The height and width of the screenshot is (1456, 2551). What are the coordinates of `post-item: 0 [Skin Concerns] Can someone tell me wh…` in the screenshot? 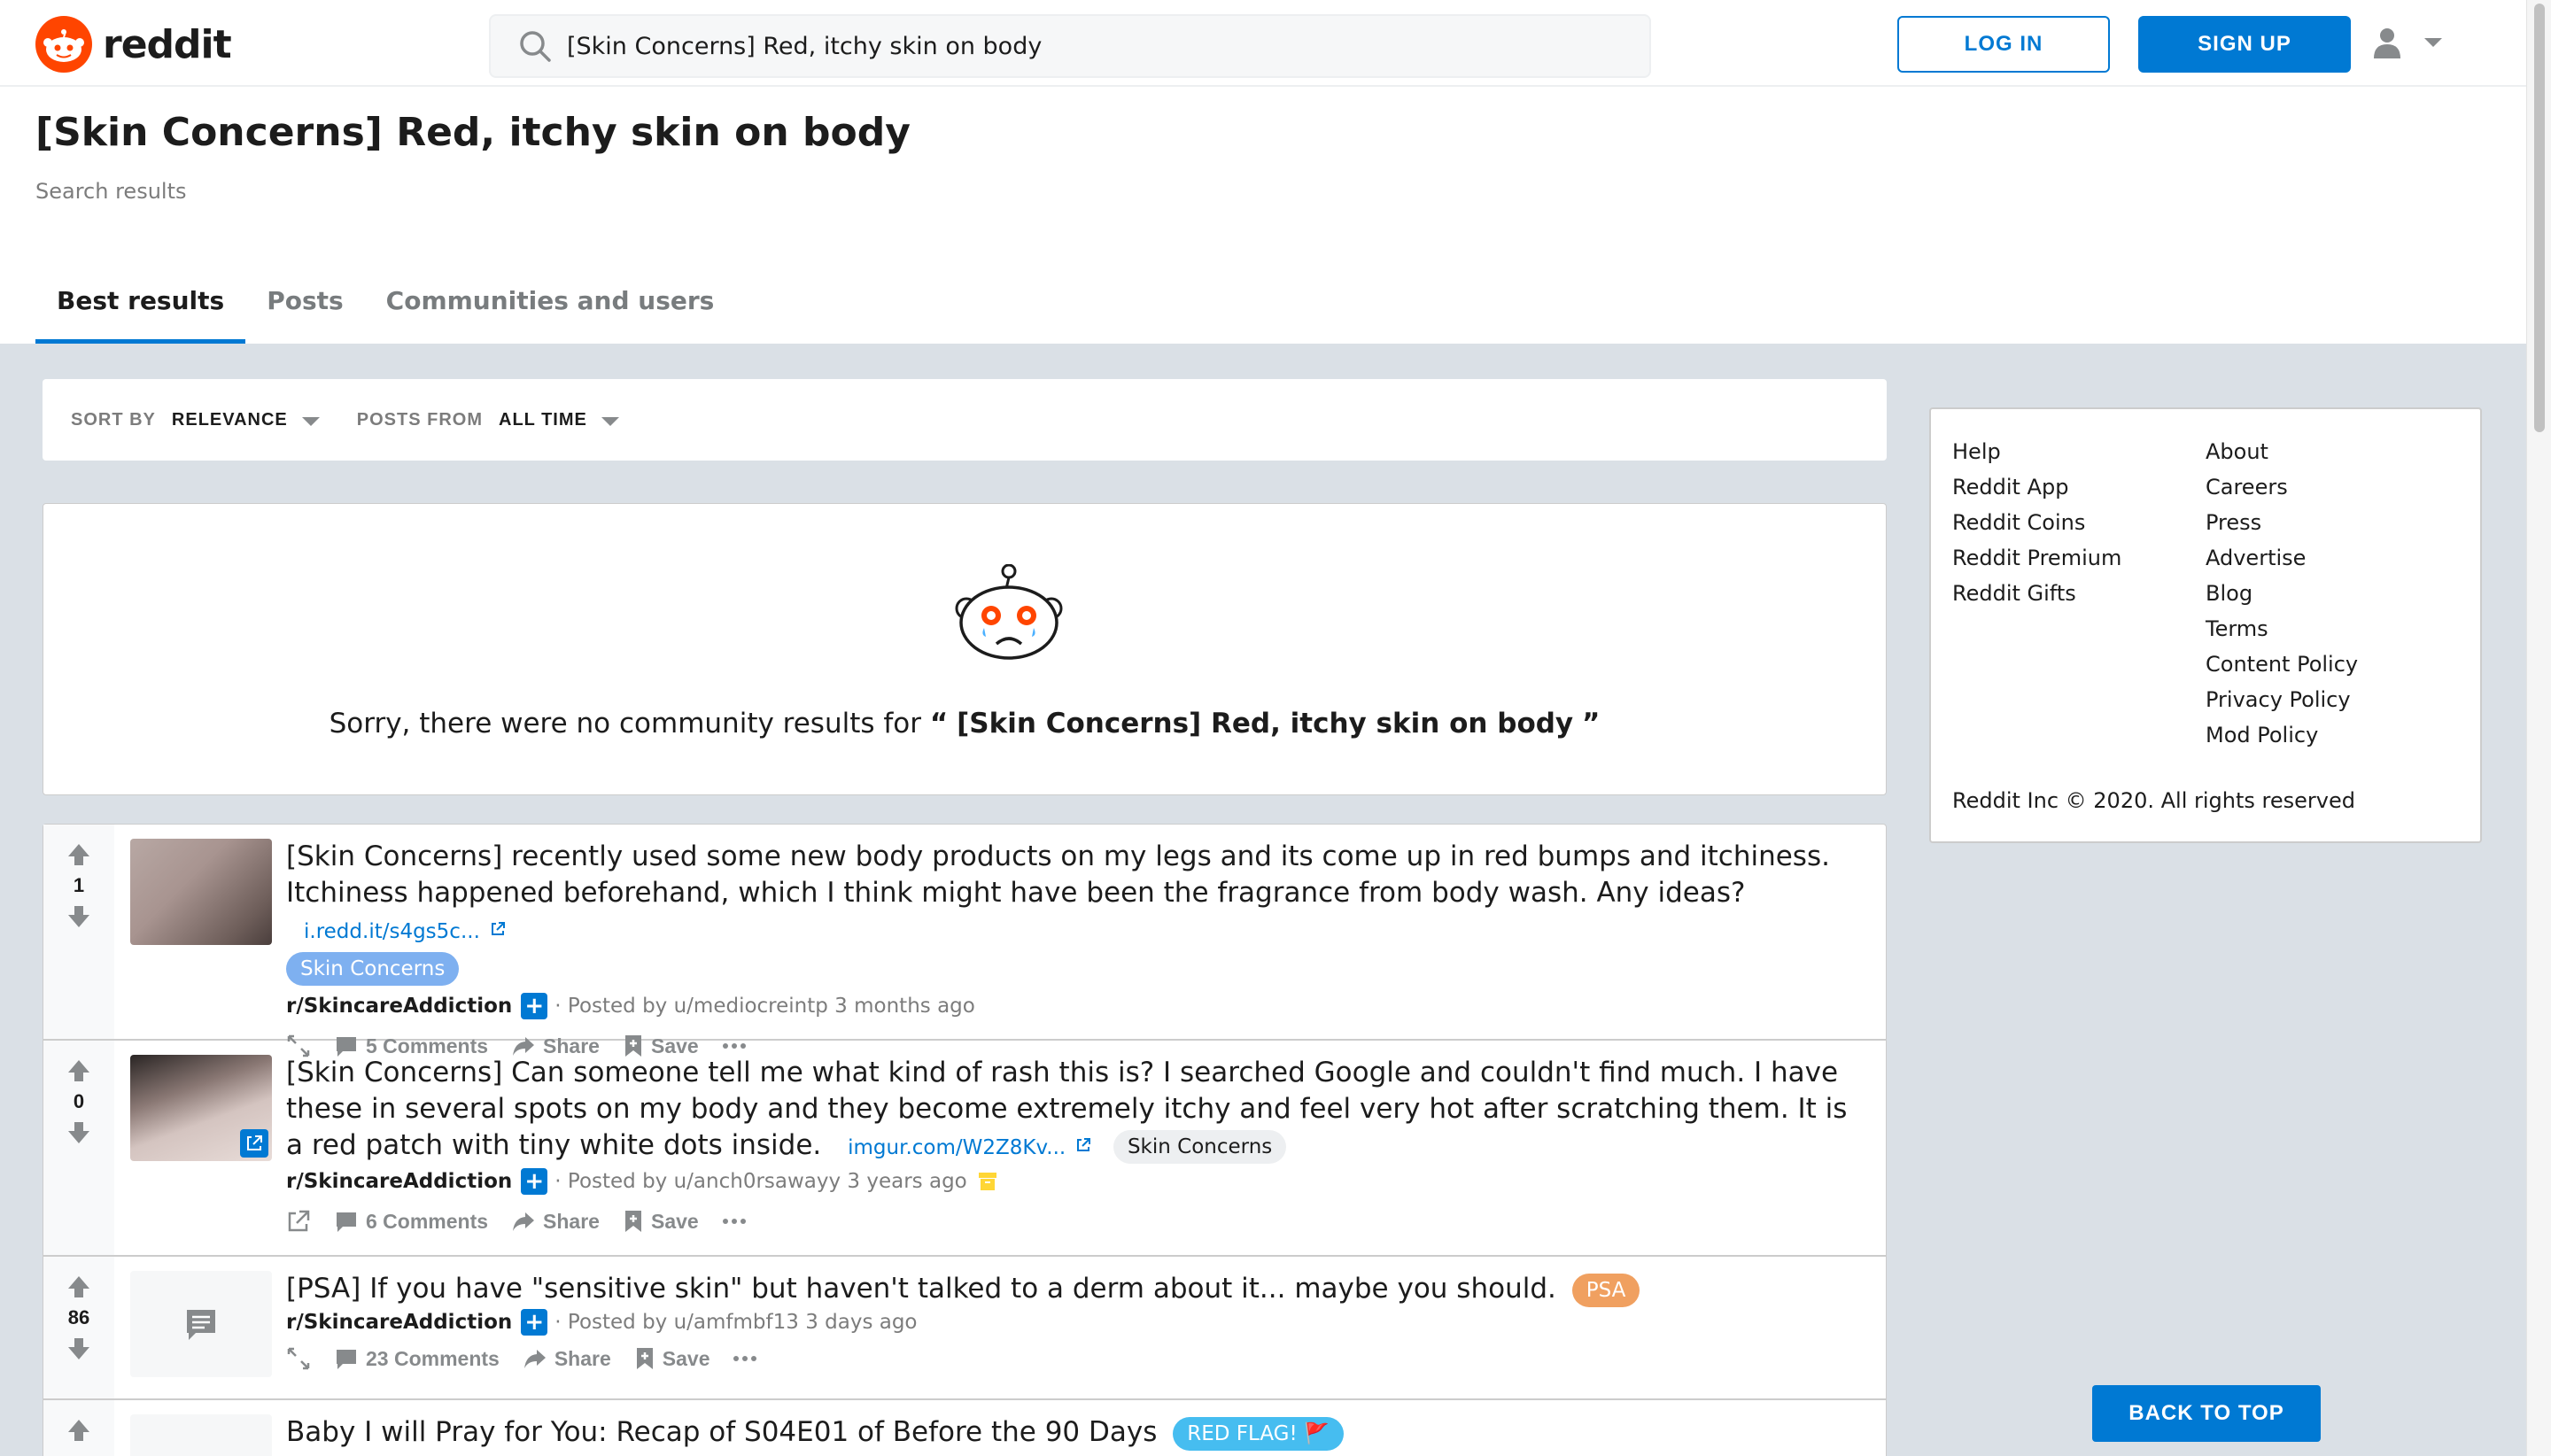 It's located at (965, 1149).